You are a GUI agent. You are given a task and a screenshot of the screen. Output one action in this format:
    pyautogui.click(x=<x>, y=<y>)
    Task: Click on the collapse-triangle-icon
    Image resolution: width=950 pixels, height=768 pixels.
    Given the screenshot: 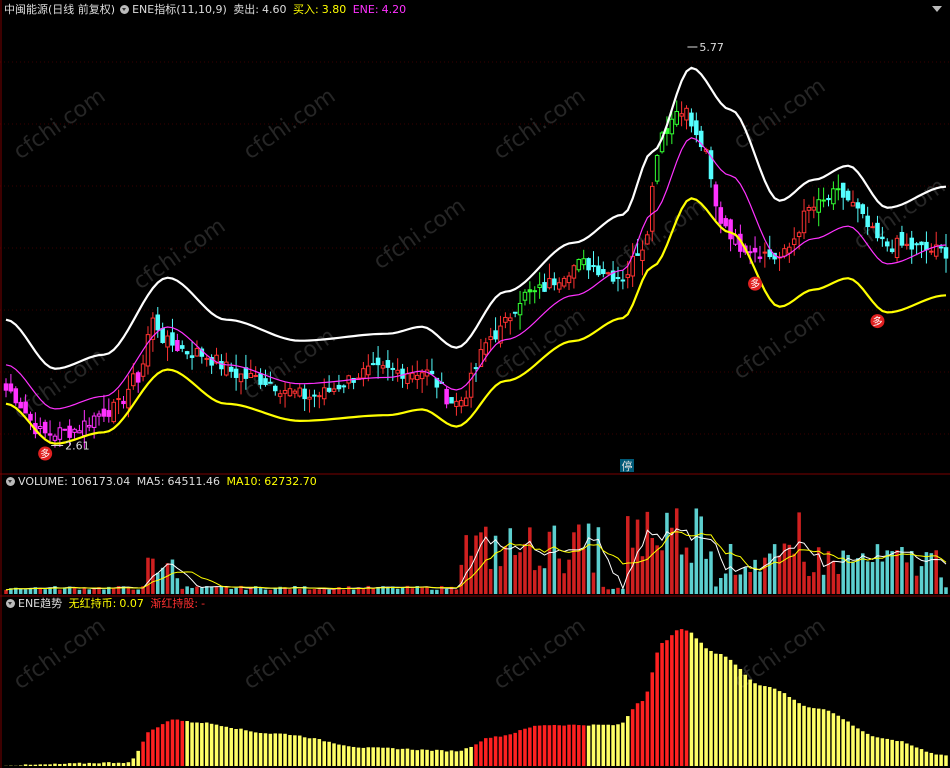 What is the action you would take?
    pyautogui.click(x=937, y=9)
    